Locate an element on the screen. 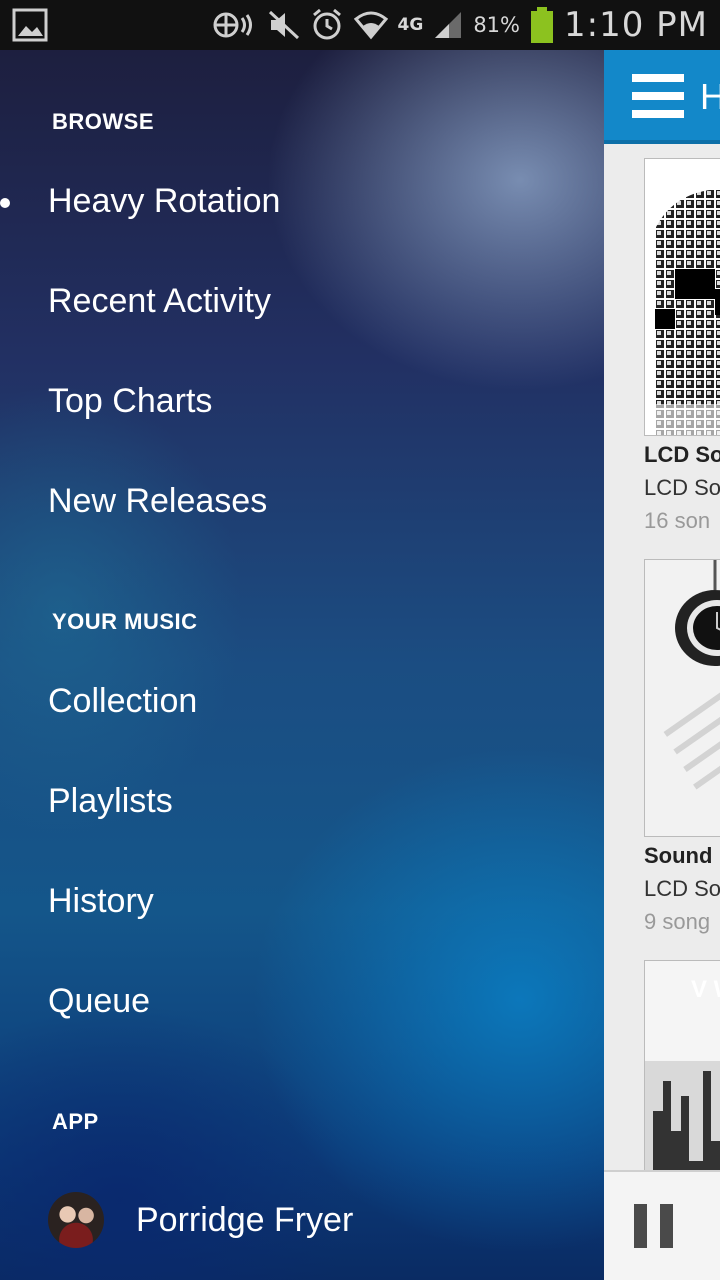 The width and height of the screenshot is (720, 1280). album-card: Sound LCD So 9 song is located at coordinates (682, 747).